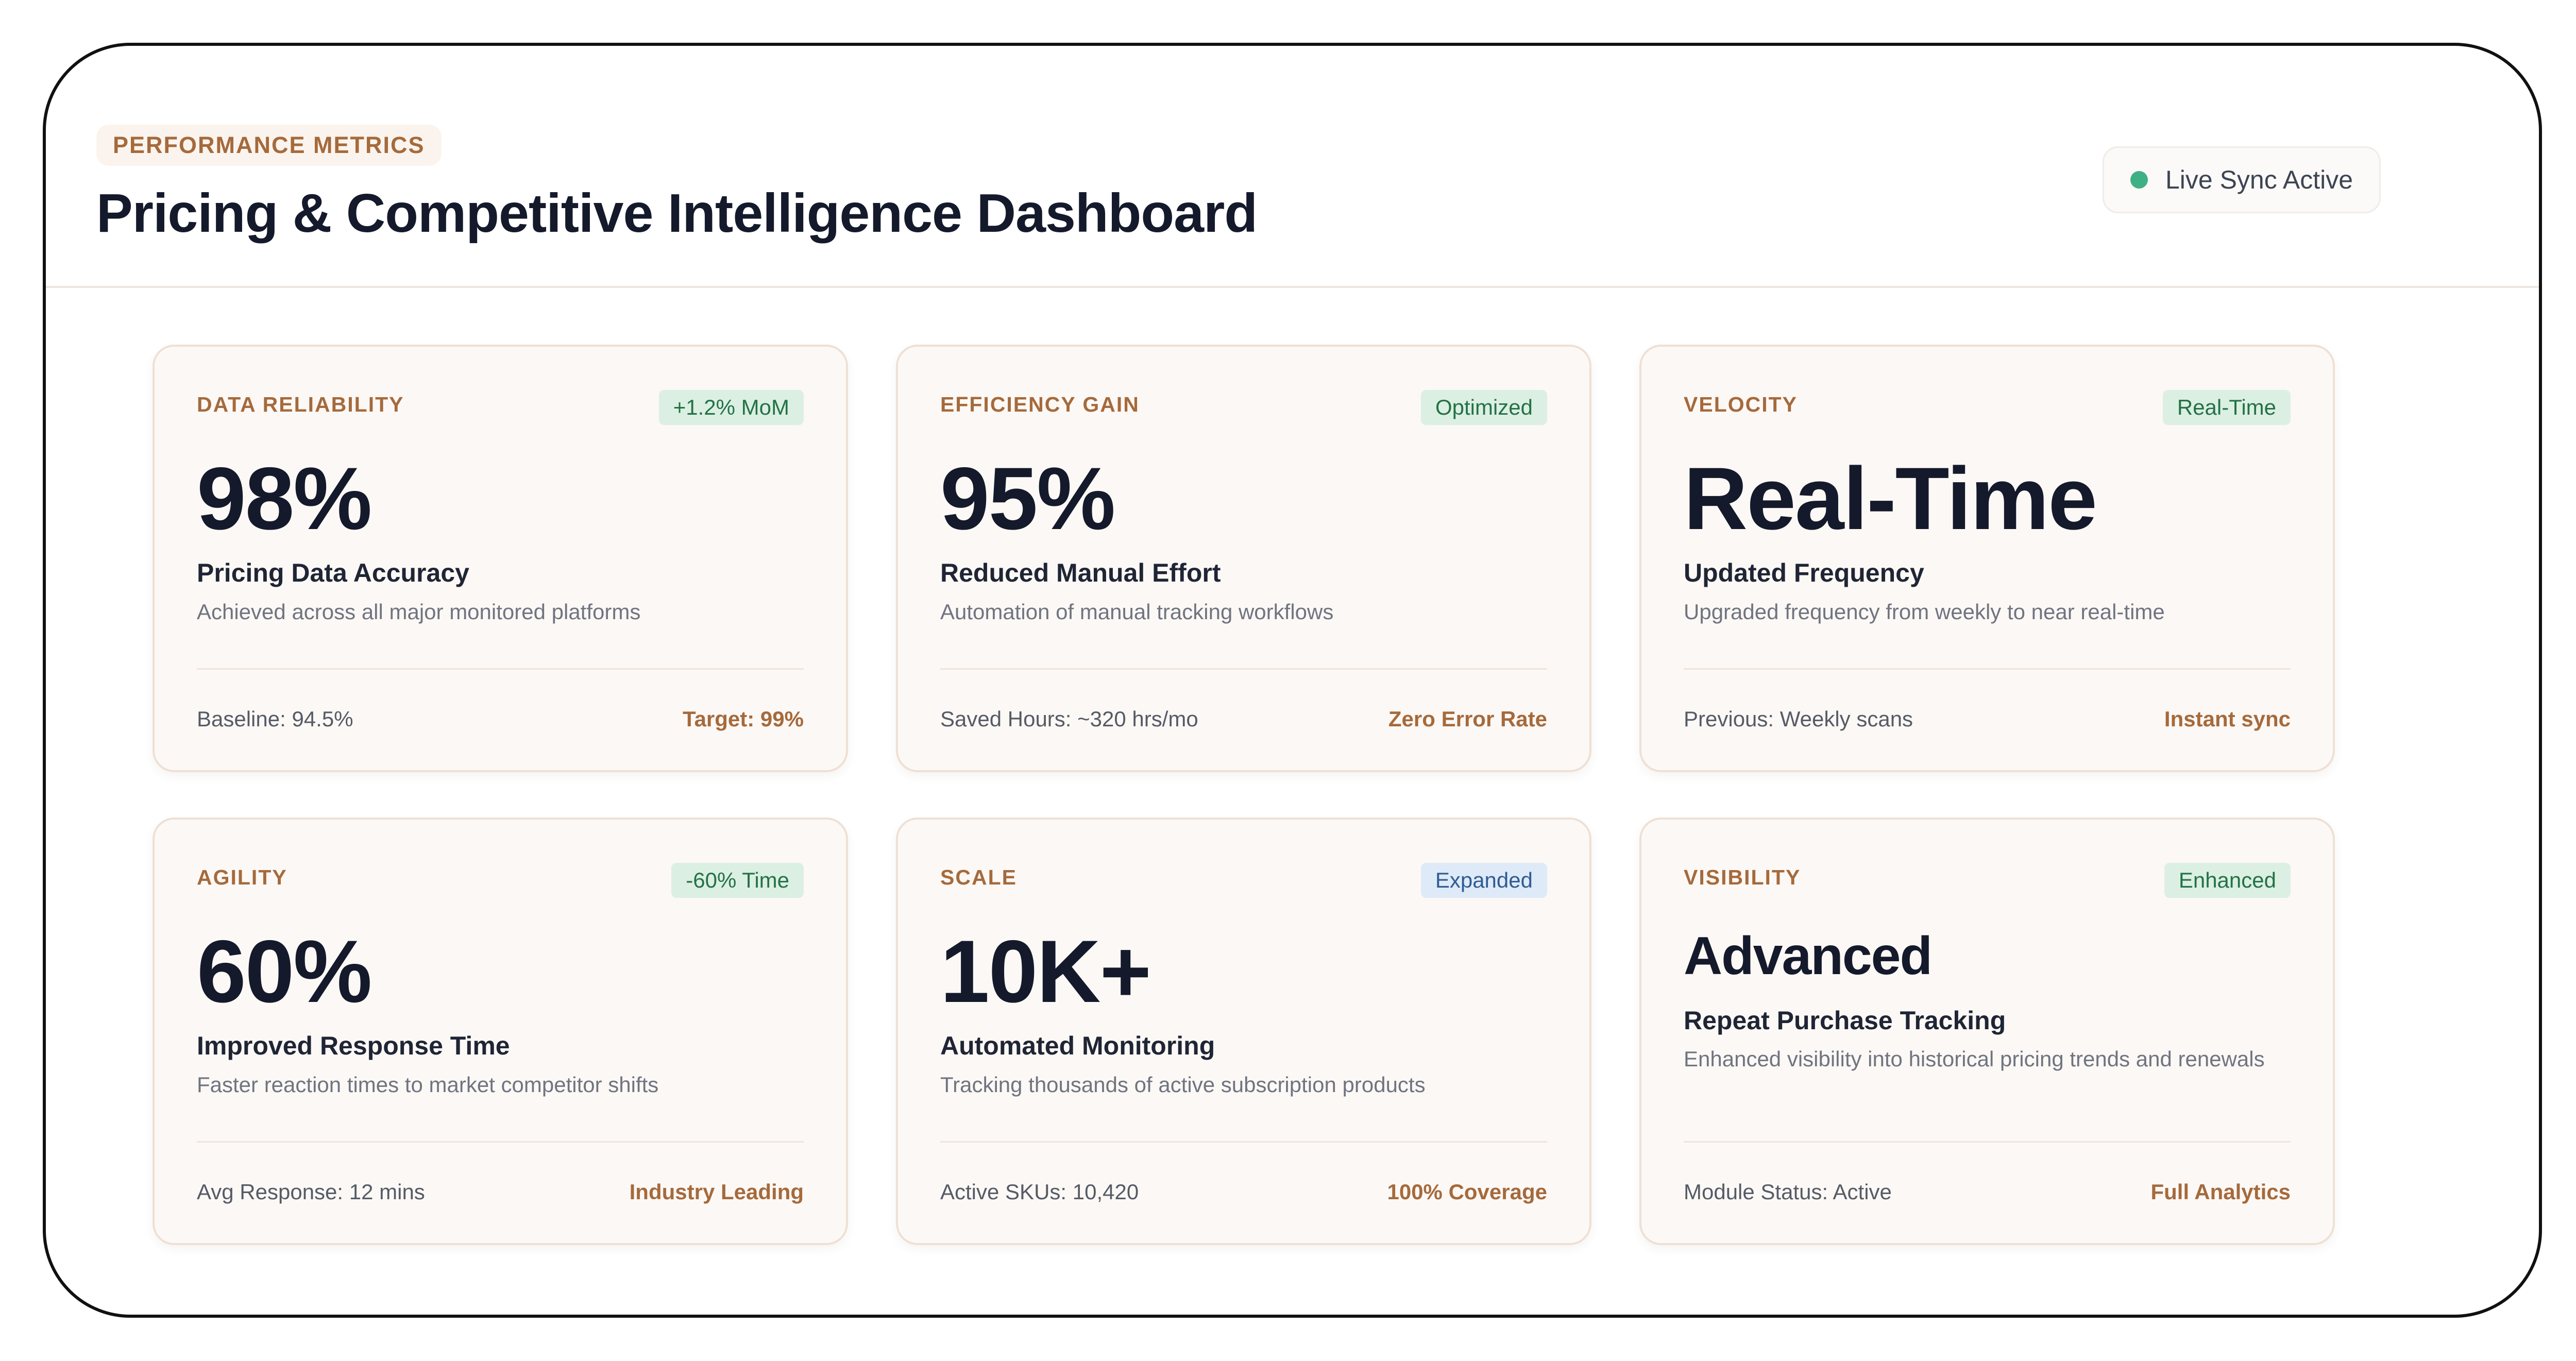 Image resolution: width=2576 pixels, height=1361 pixels. Describe the element at coordinates (737, 880) in the screenshot. I see `status-badge: -60% Time` at that location.